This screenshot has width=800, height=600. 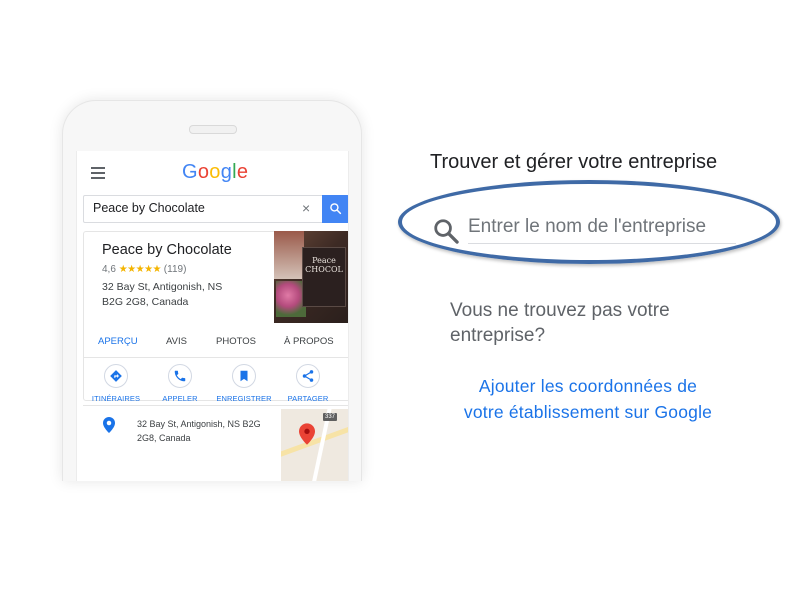 I want to click on share-button: PARTAGER, so click(x=308, y=383).